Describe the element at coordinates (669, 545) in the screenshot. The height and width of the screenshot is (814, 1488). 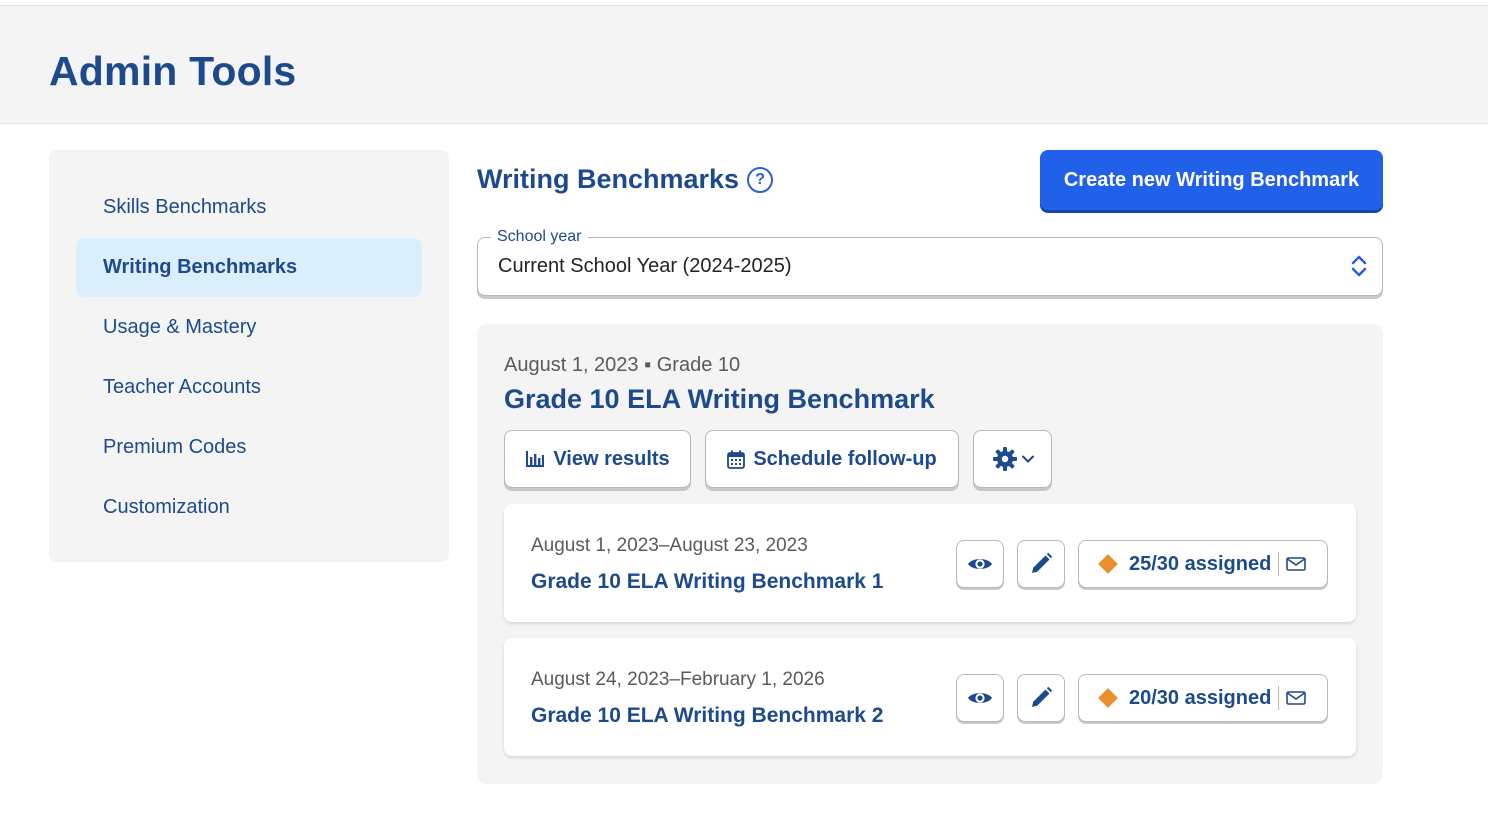
I see `item-dates: August 1, 2023–August 23, 2023` at that location.